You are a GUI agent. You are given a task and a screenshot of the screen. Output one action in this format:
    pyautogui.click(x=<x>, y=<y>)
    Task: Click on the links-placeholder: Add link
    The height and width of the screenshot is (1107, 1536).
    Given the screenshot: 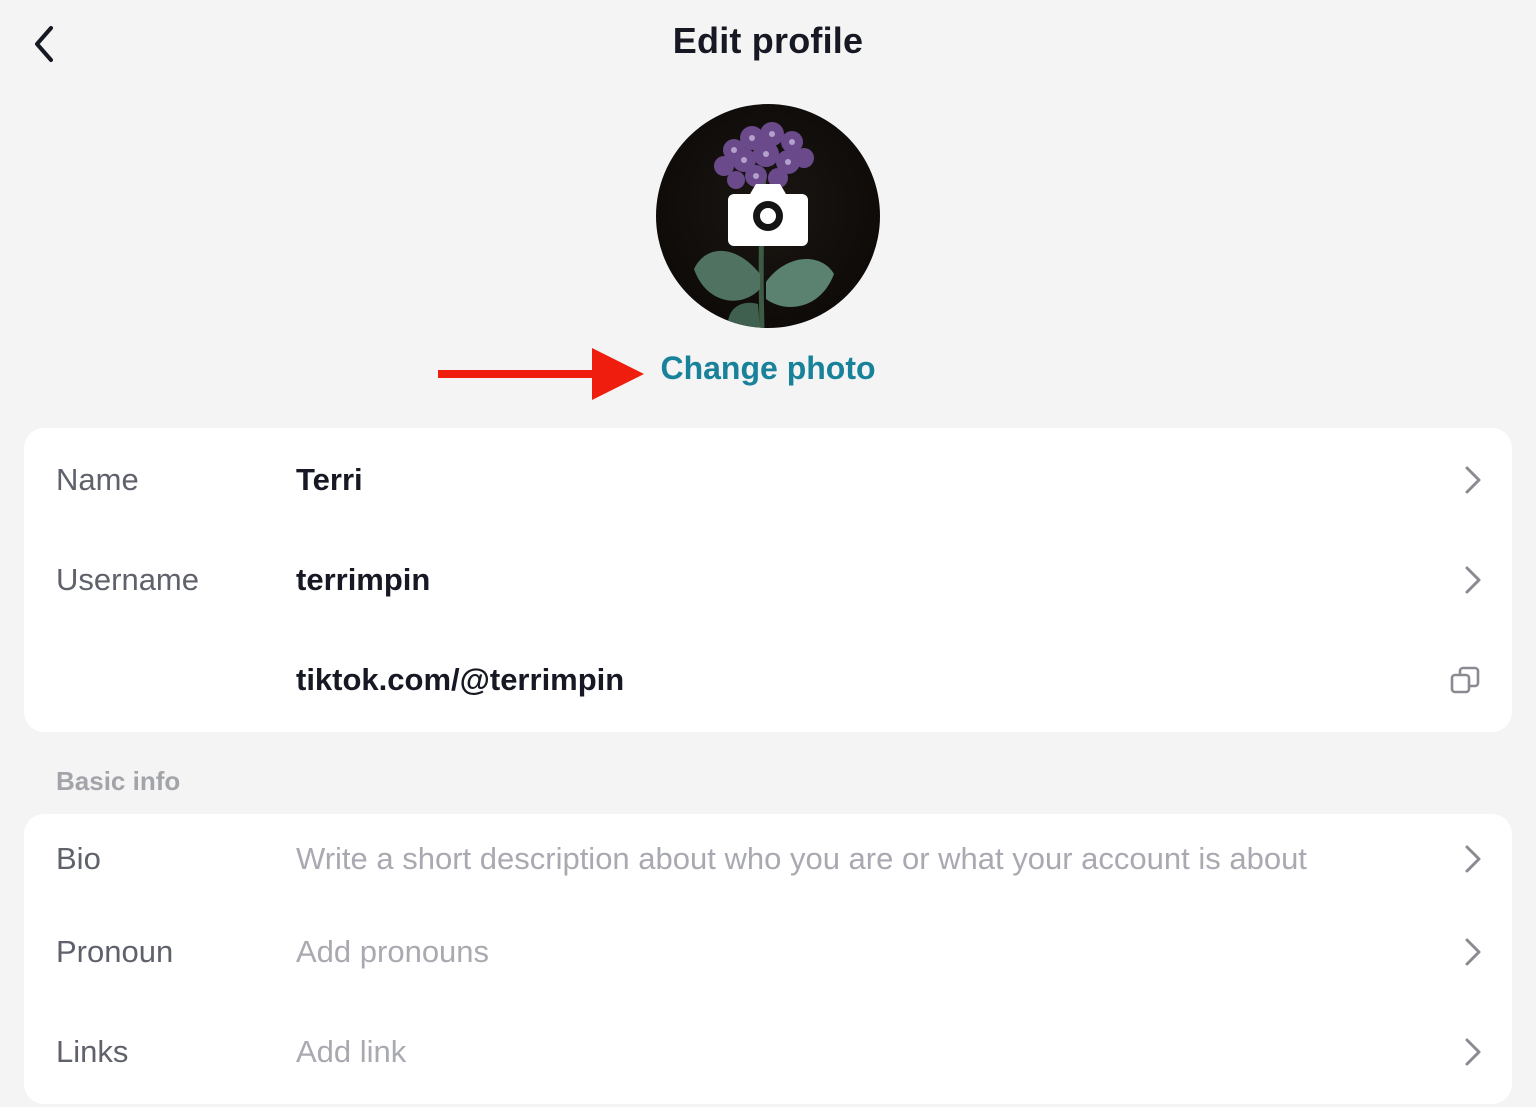 What is the action you would take?
    pyautogui.click(x=351, y=1051)
    